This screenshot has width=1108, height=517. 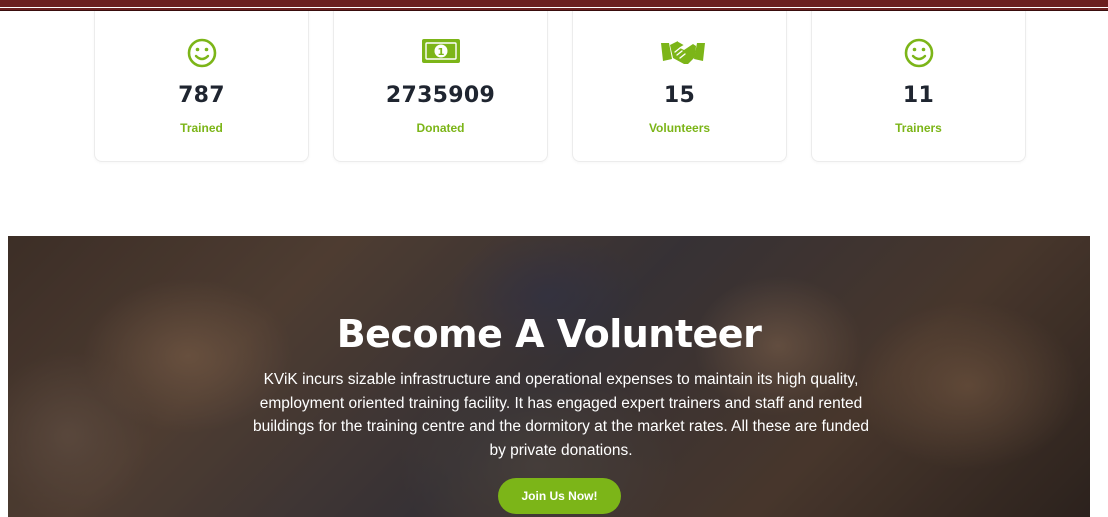 What do you see at coordinates (549, 334) in the screenshot?
I see `volunteer-title: Become A Volunteer` at bounding box center [549, 334].